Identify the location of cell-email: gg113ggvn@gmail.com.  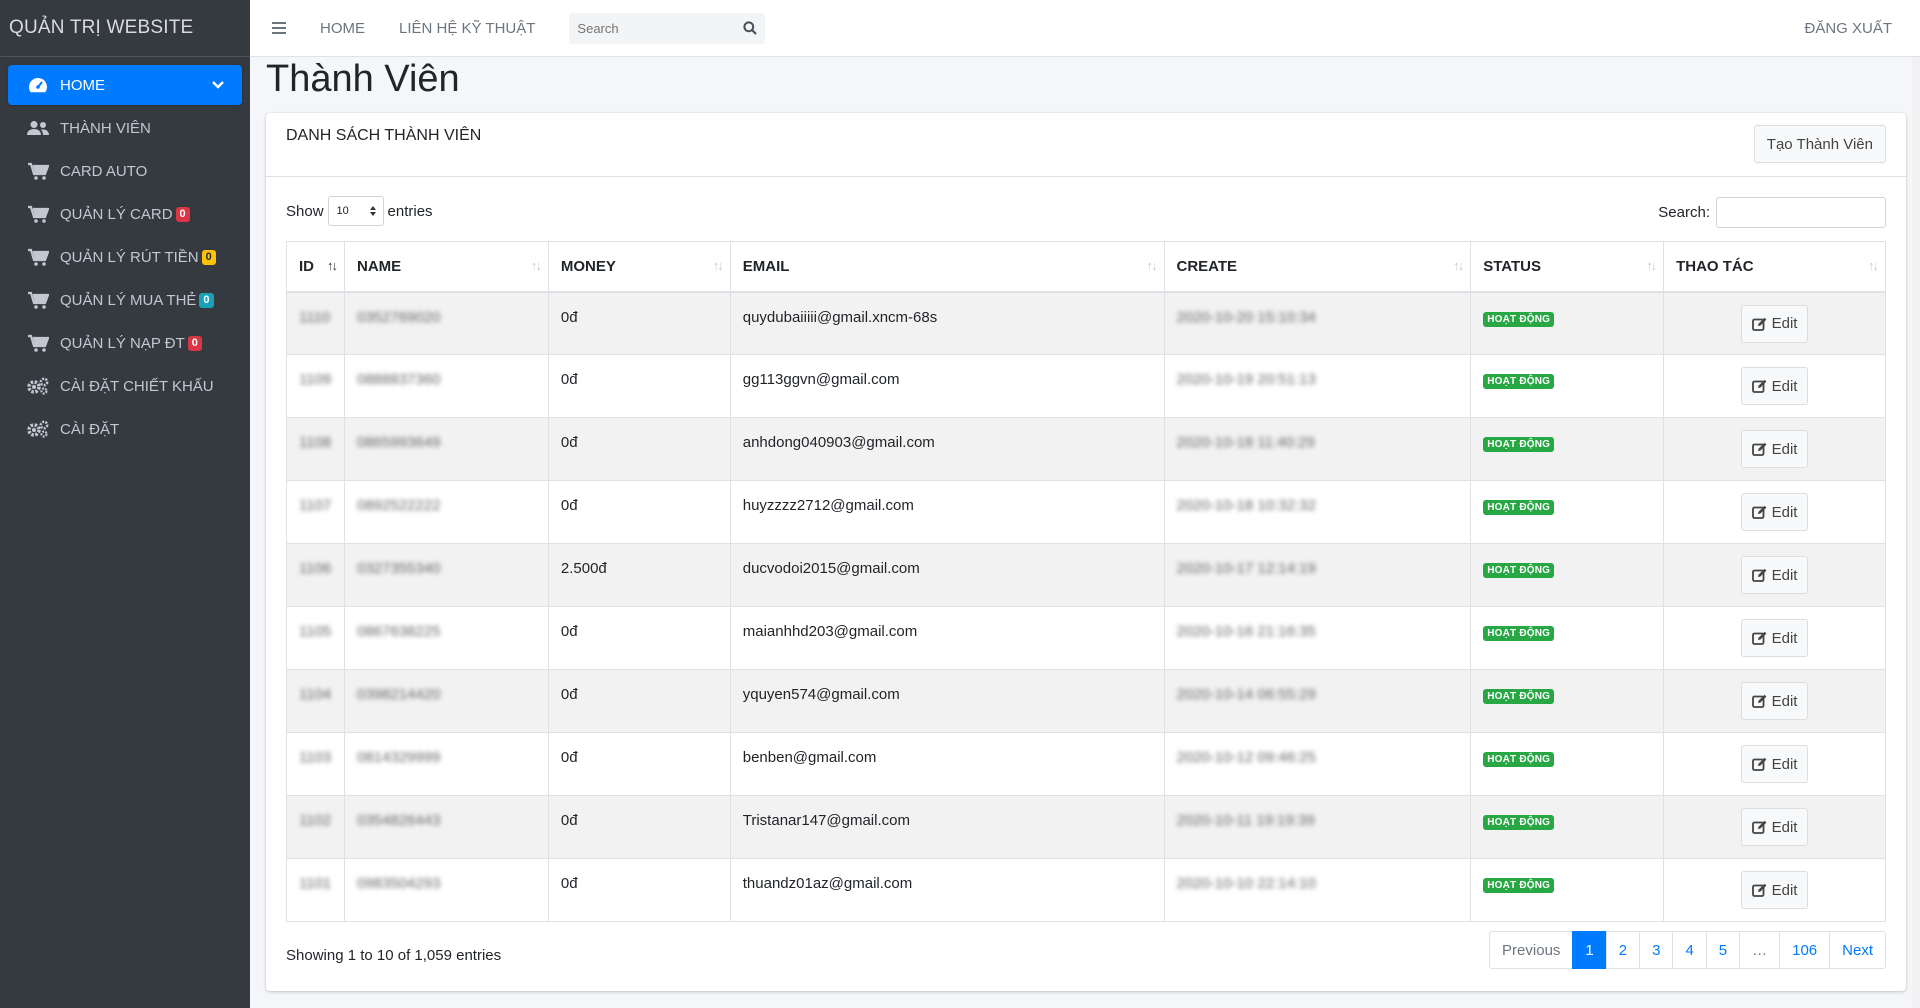
(947, 386).